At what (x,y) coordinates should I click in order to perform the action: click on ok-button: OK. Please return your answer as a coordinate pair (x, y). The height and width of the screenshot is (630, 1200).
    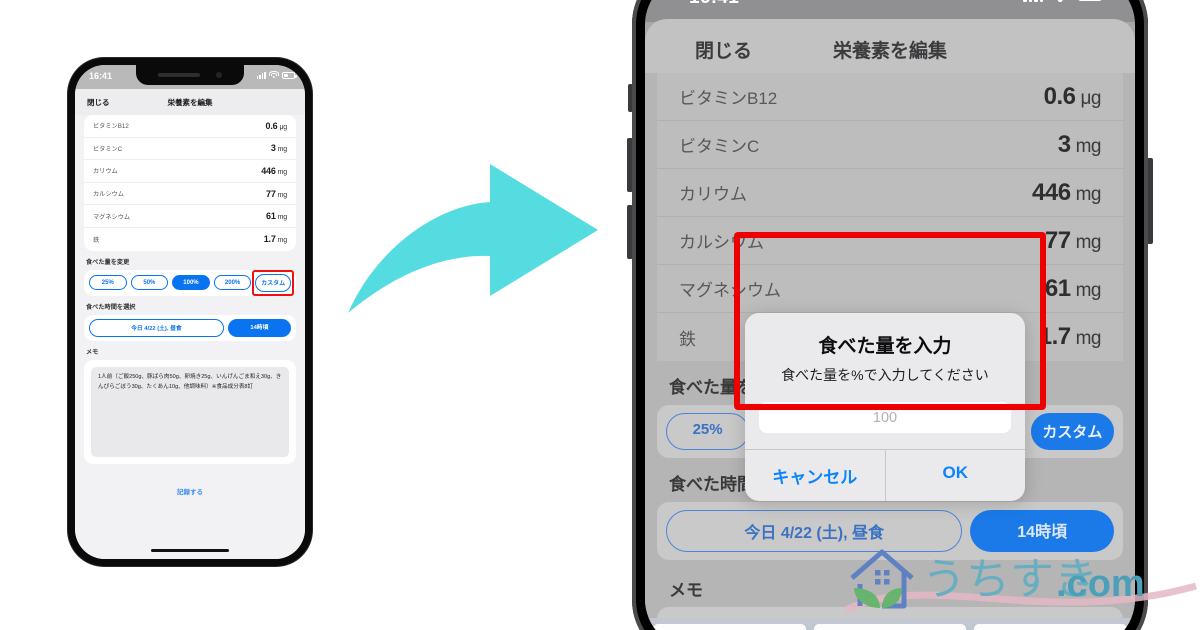
    Looking at the image, I should click on (956, 475).